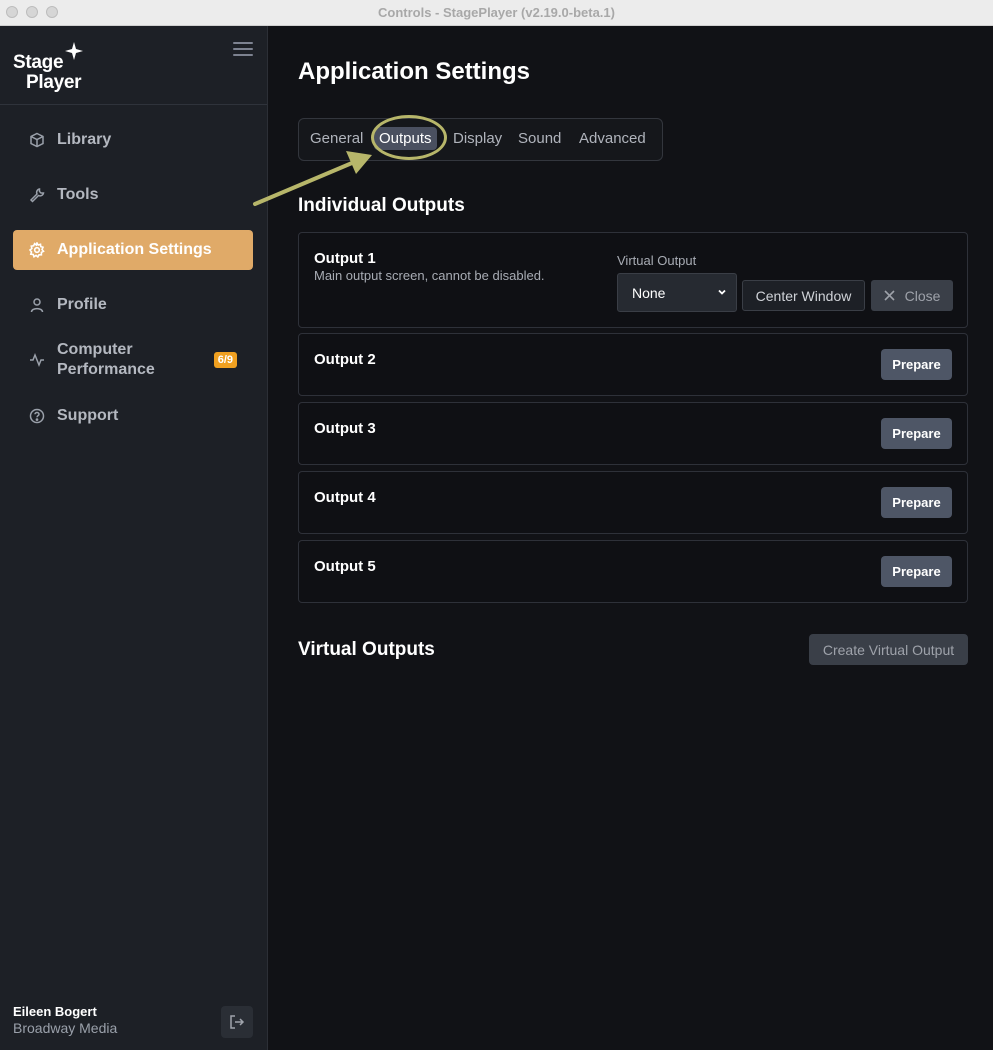  I want to click on sidebar-item-label-line1: Computer, so click(95, 349).